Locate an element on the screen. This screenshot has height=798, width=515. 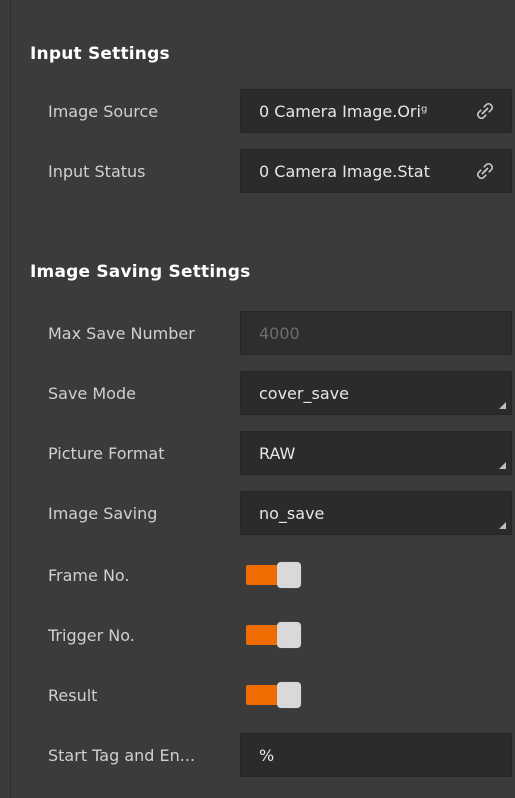
image-saving-label: Image Saving is located at coordinates (103, 513).